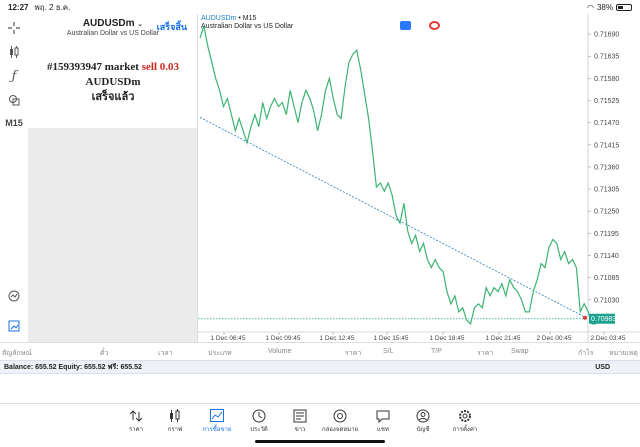  What do you see at coordinates (585, 353) in the screenshot?
I see `terminal-column-header: กำไร` at bounding box center [585, 353].